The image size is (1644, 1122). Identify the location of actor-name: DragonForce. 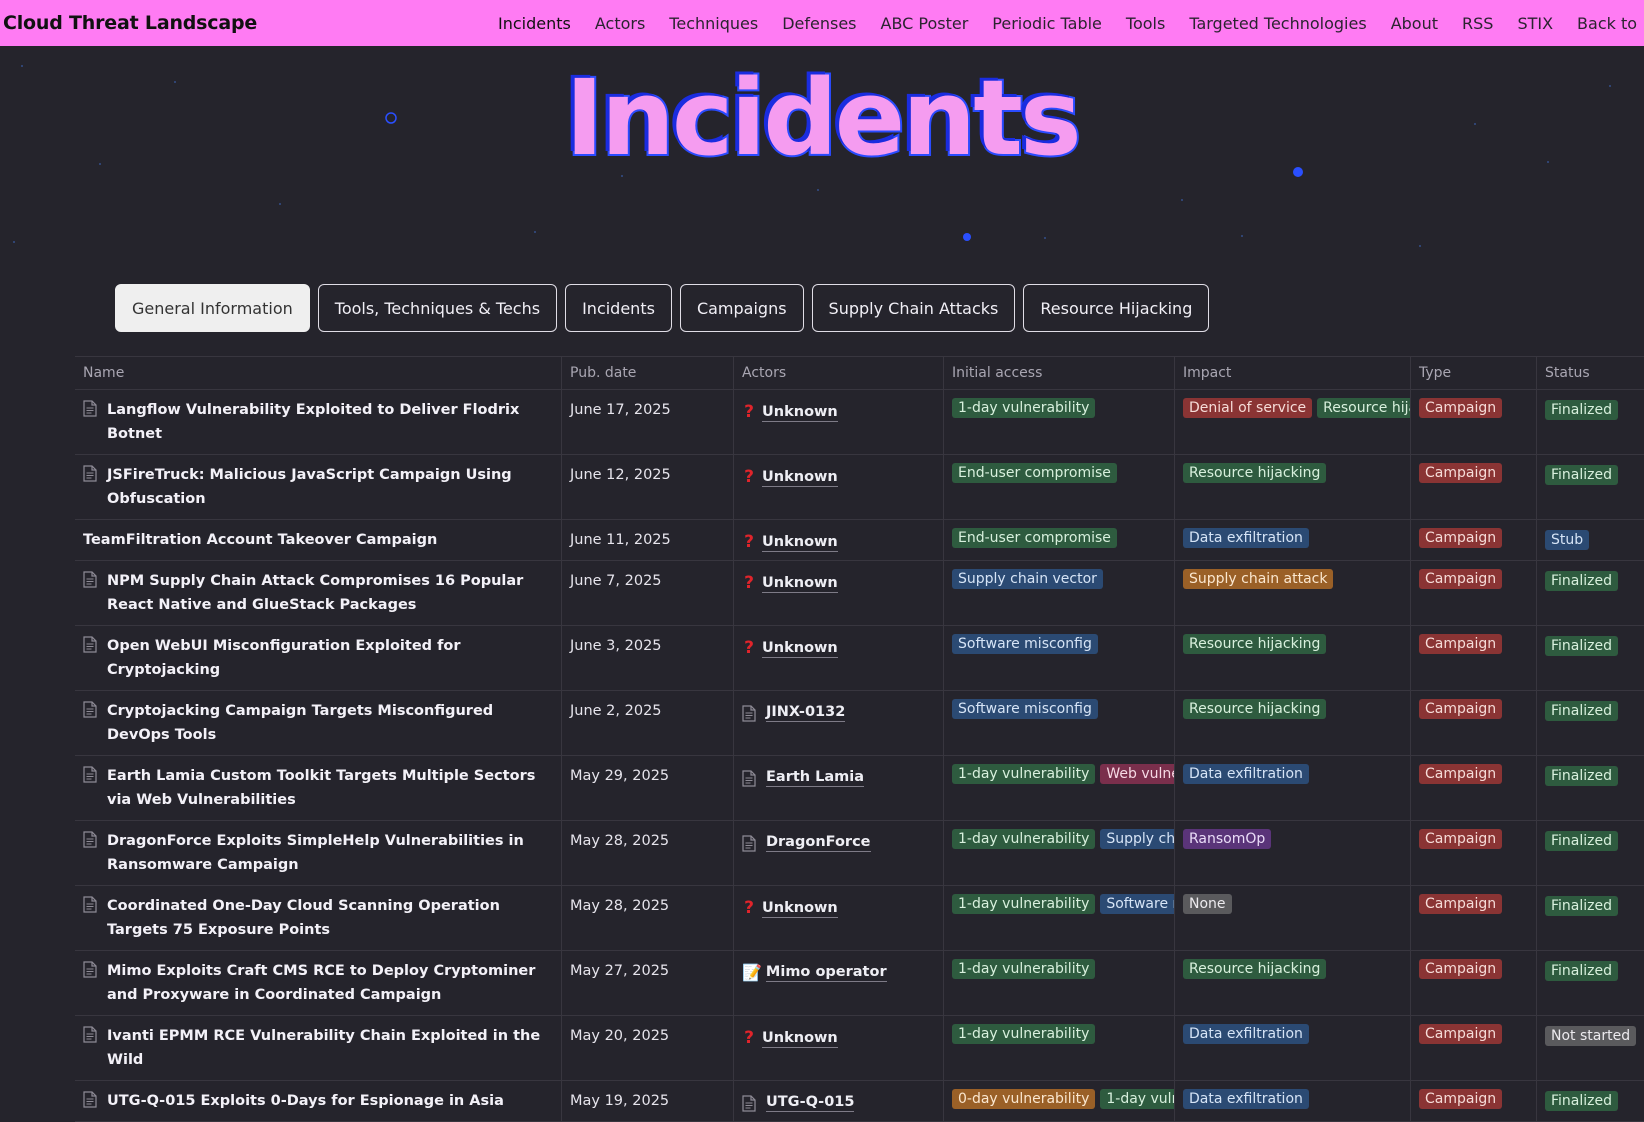
(818, 842).